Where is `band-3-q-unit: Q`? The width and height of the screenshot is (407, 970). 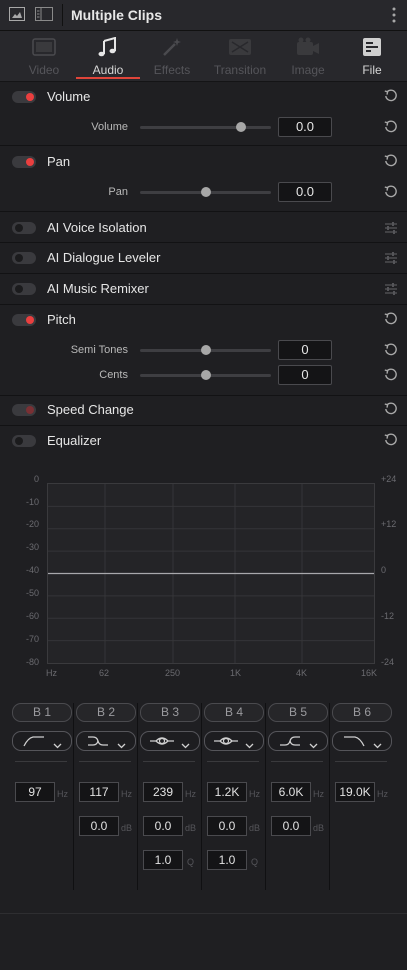 band-3-q-unit: Q is located at coordinates (191, 862).